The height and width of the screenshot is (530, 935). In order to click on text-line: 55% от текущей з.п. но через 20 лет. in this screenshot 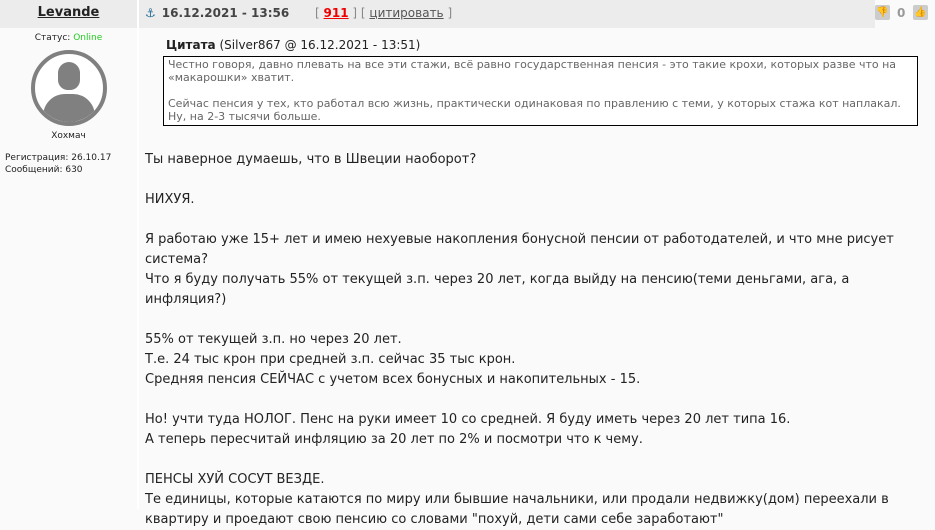, I will do `click(273, 339)`.